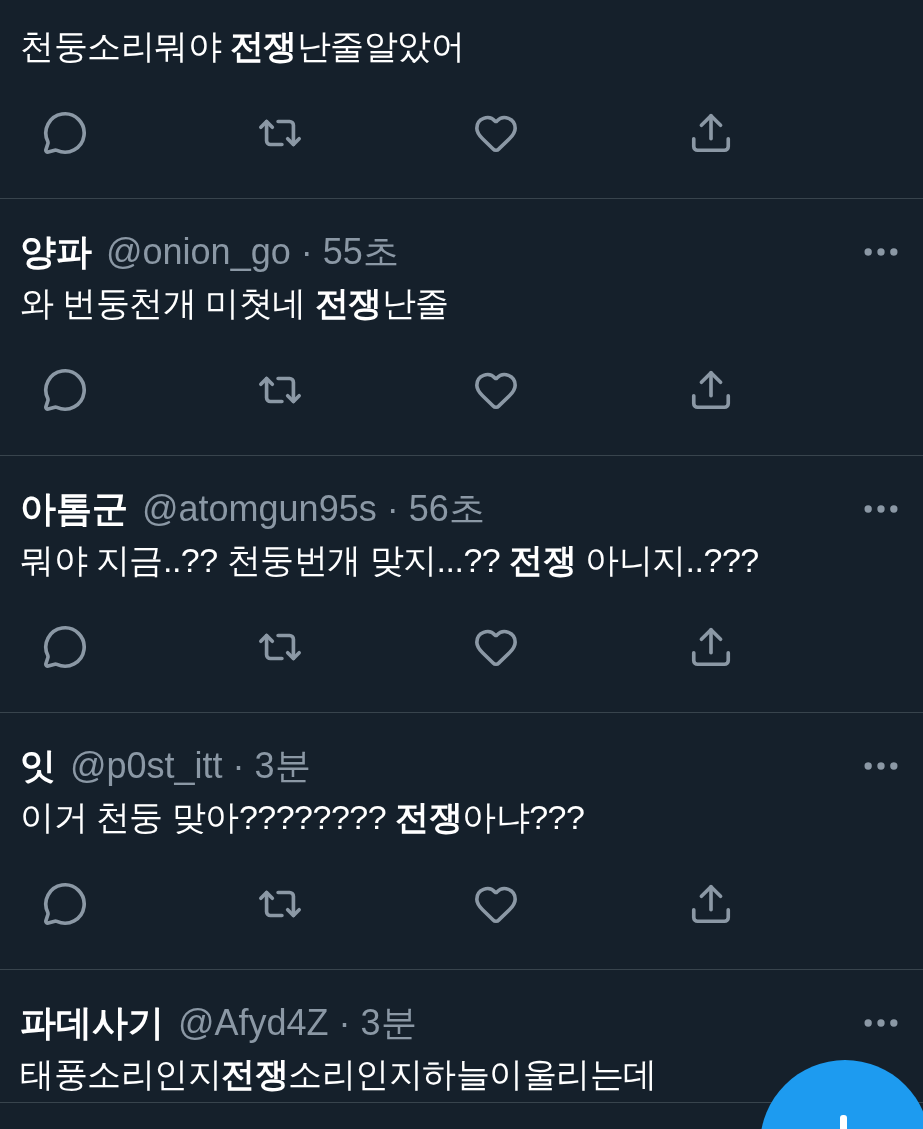  I want to click on handle-and-time: @atomgun95s · 56초, so click(313, 509).